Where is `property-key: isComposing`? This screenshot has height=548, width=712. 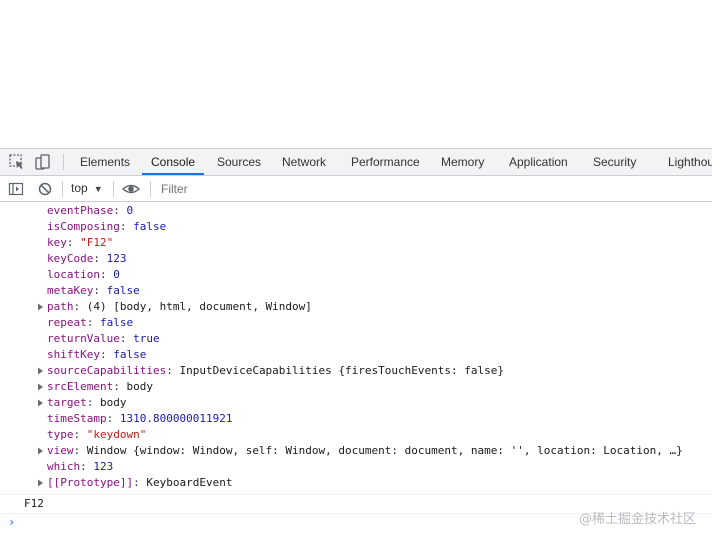 property-key: isComposing is located at coordinates (83, 226).